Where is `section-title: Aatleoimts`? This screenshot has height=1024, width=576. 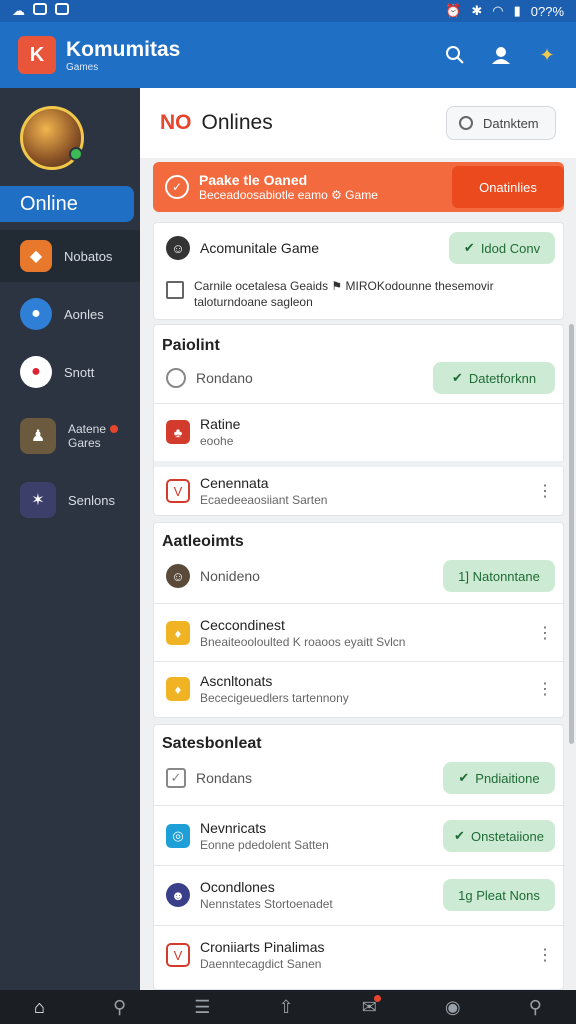
section-title: Aatleoimts is located at coordinates (203, 541).